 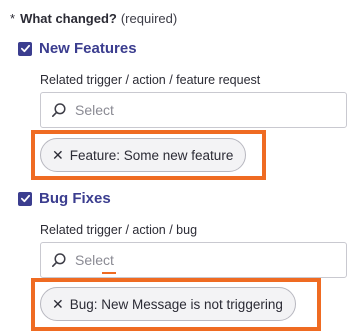 I want to click on required-asterisk: *, so click(x=13, y=18).